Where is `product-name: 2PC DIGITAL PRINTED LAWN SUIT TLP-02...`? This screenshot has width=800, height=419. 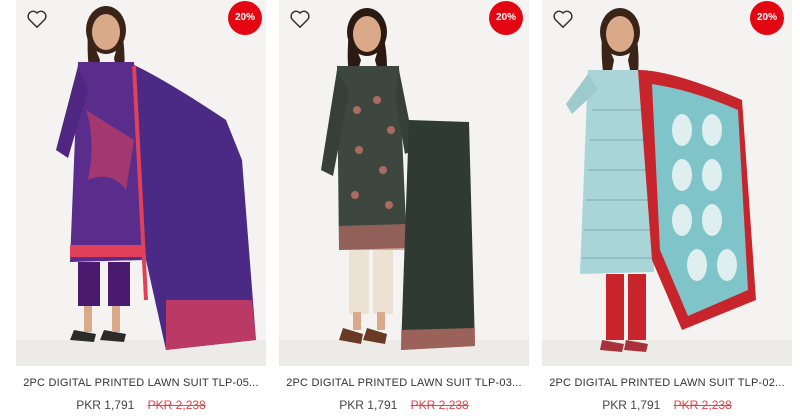 product-name: 2PC DIGITAL PRINTED LAWN SUIT TLP-02... is located at coordinates (667, 383).